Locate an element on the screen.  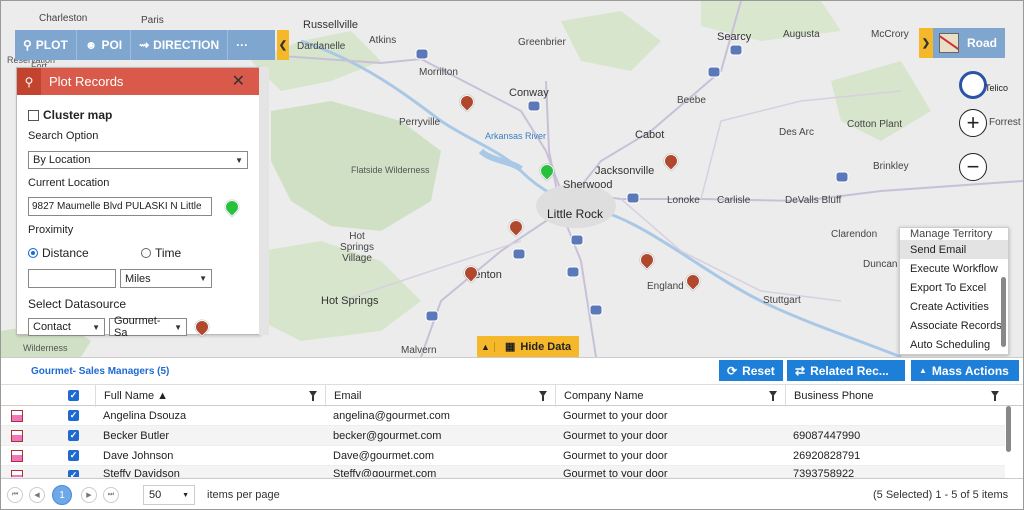
mass-actions-button: ▲ Mass Actions is located at coordinates (965, 370).